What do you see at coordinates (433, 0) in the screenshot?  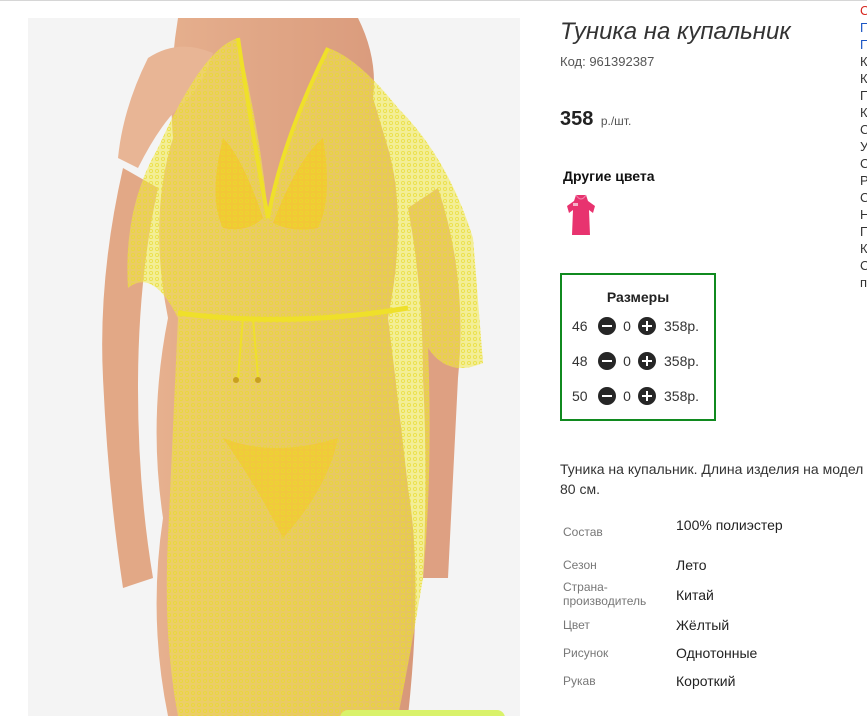 I see `top-divider` at bounding box center [433, 0].